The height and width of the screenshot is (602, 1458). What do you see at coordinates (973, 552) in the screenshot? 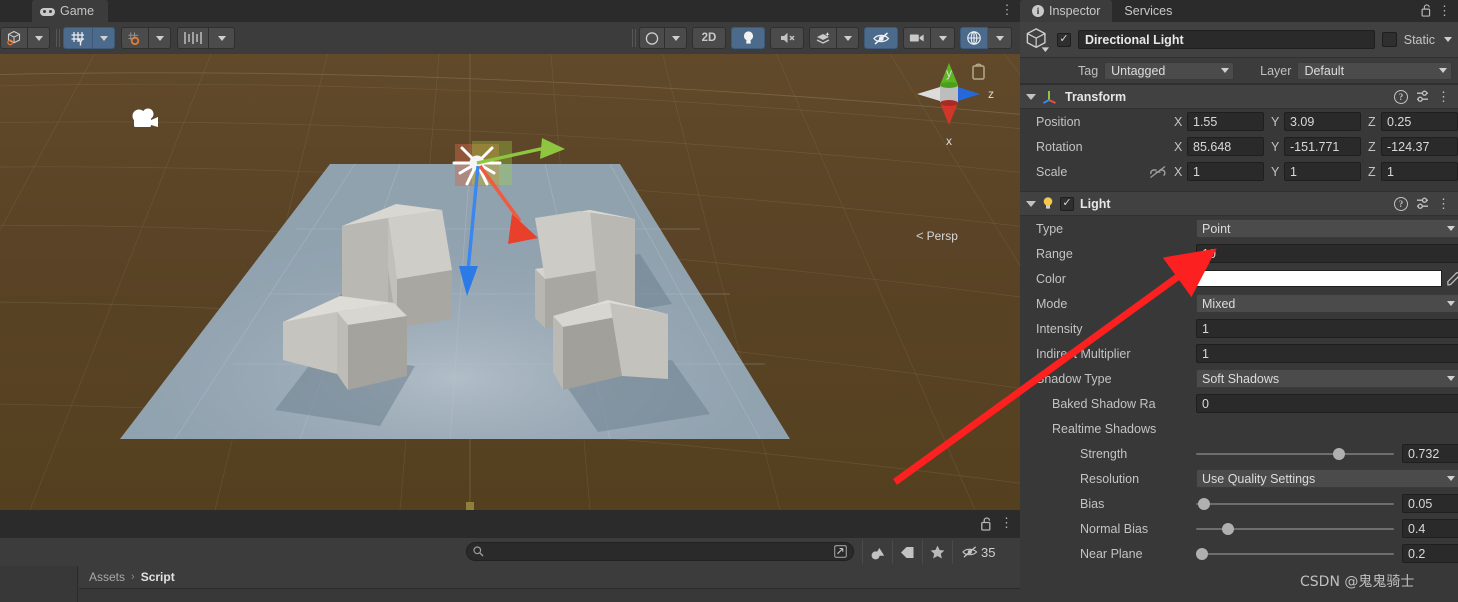
I see `hidden-objects-counter: 35` at bounding box center [973, 552].